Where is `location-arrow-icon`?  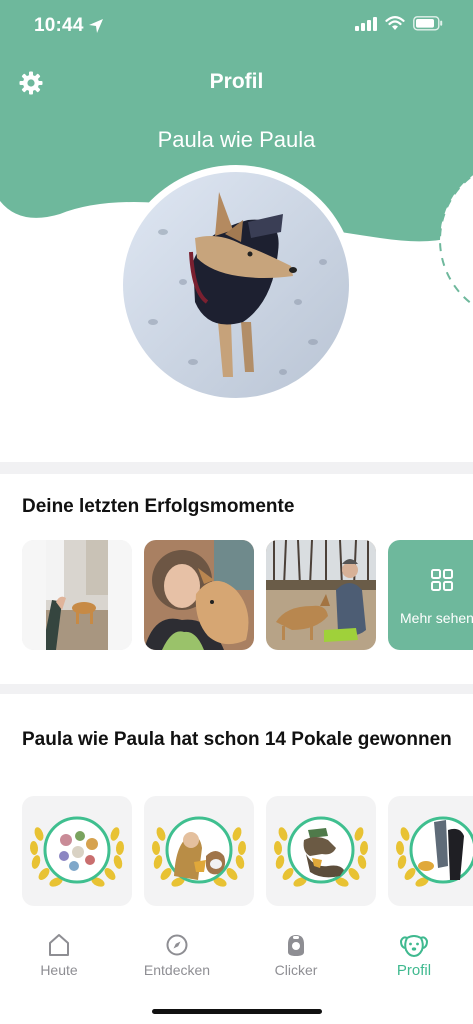
location-arrow-icon is located at coordinates (96, 26).